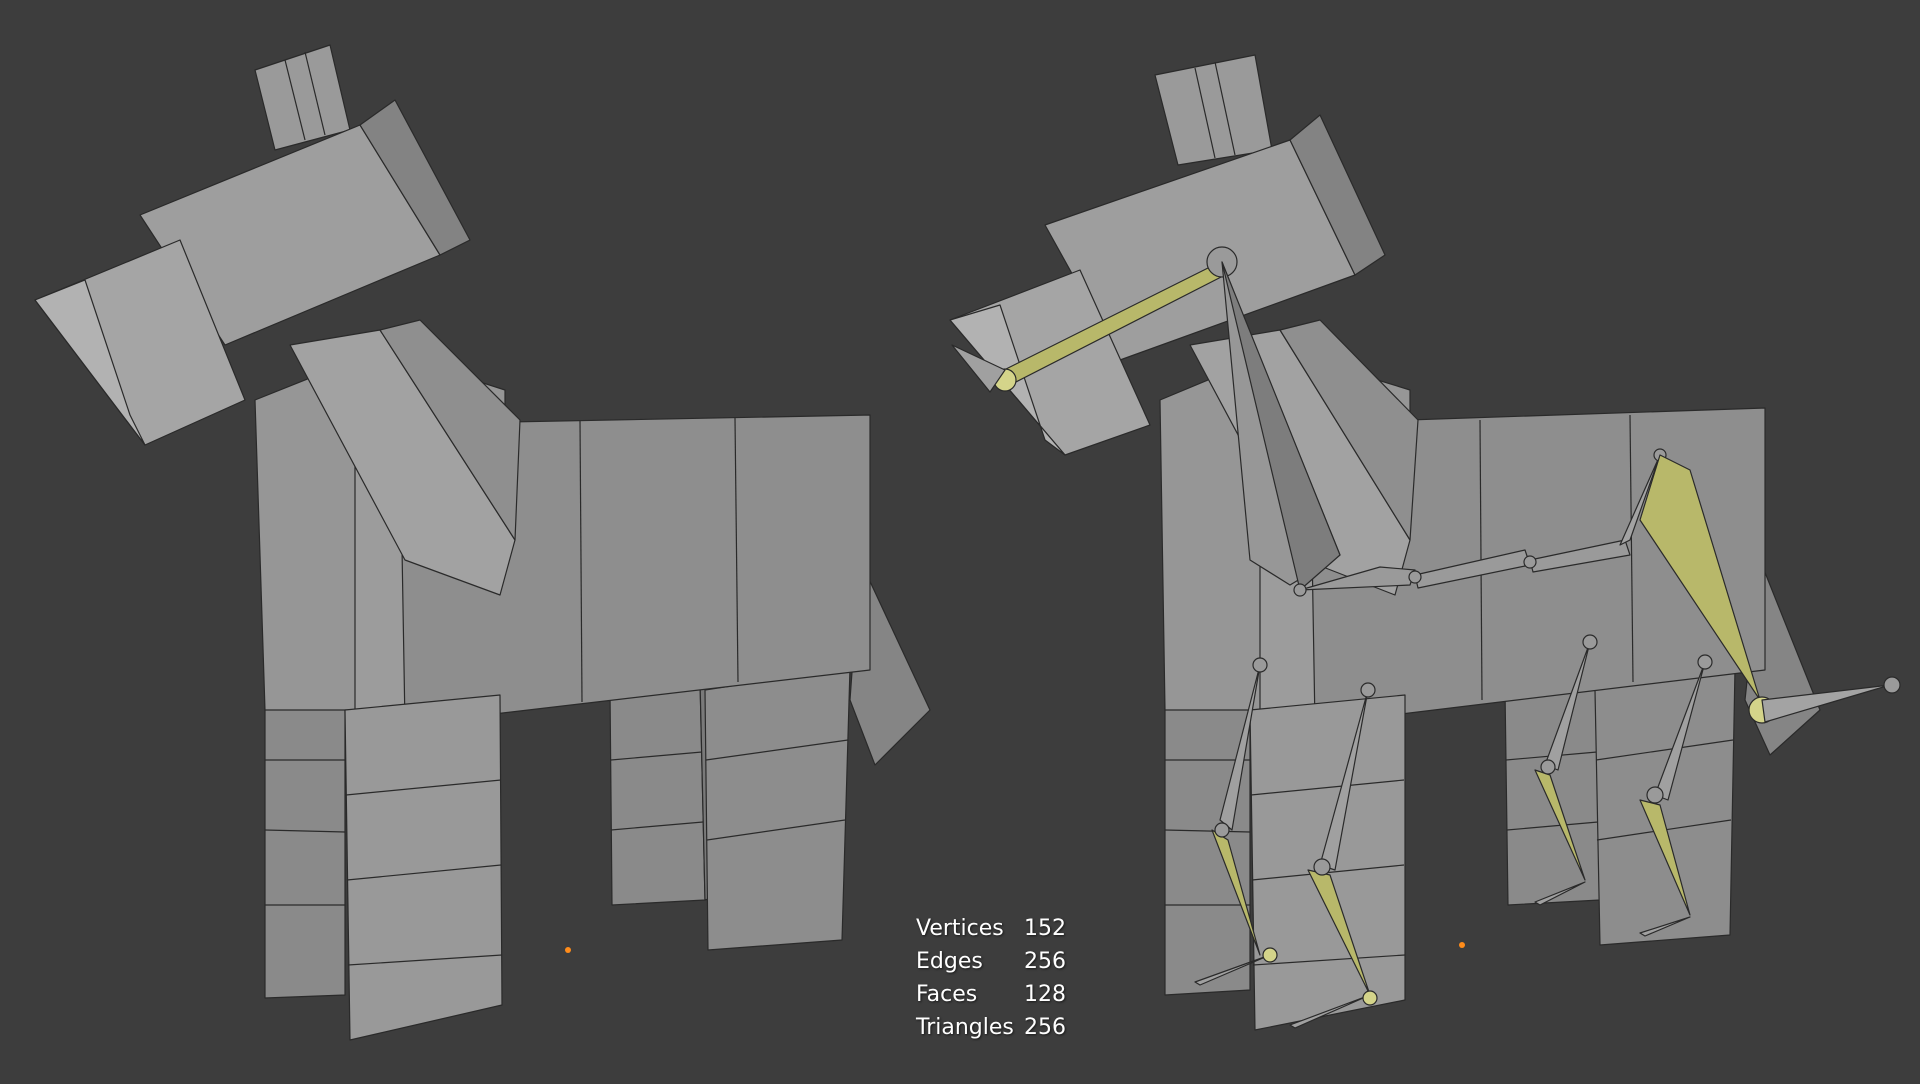 Image resolution: width=1920 pixels, height=1084 pixels. I want to click on stat-label: Triangles, so click(965, 1027).